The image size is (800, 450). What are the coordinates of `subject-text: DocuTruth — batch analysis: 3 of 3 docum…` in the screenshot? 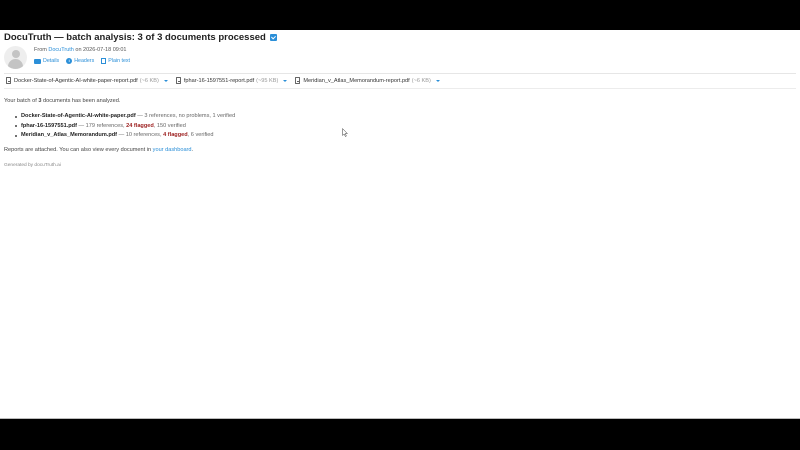 It's located at (135, 37).